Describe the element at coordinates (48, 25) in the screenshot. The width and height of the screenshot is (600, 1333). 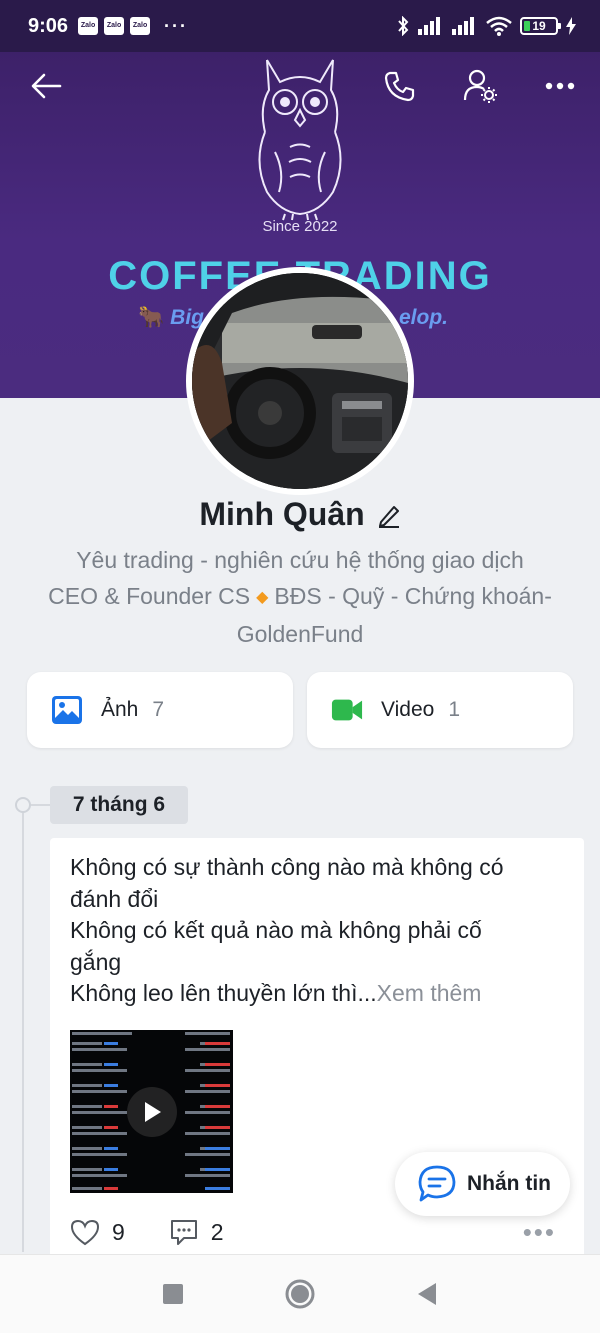
I see `status-time: 9:06` at that location.